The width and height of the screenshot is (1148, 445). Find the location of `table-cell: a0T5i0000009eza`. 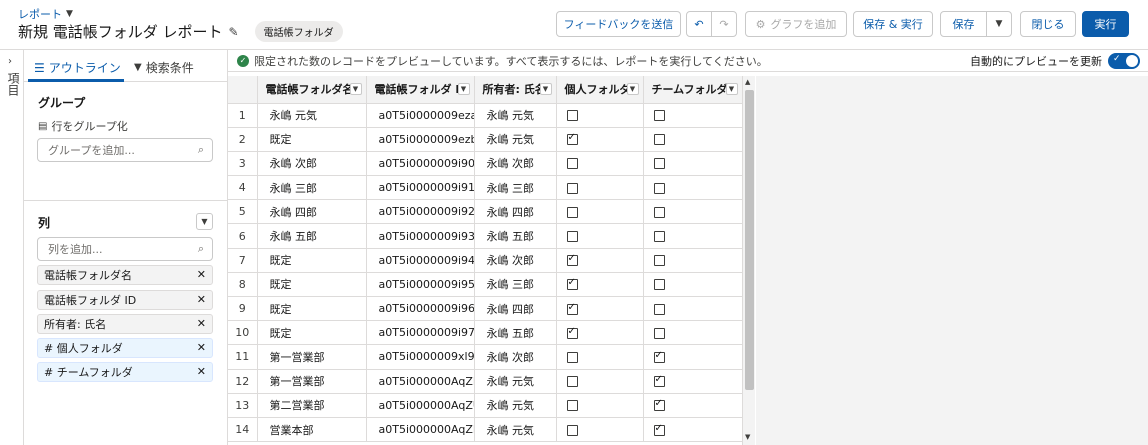

table-cell: a0T5i0000009eza is located at coordinates (420, 115).